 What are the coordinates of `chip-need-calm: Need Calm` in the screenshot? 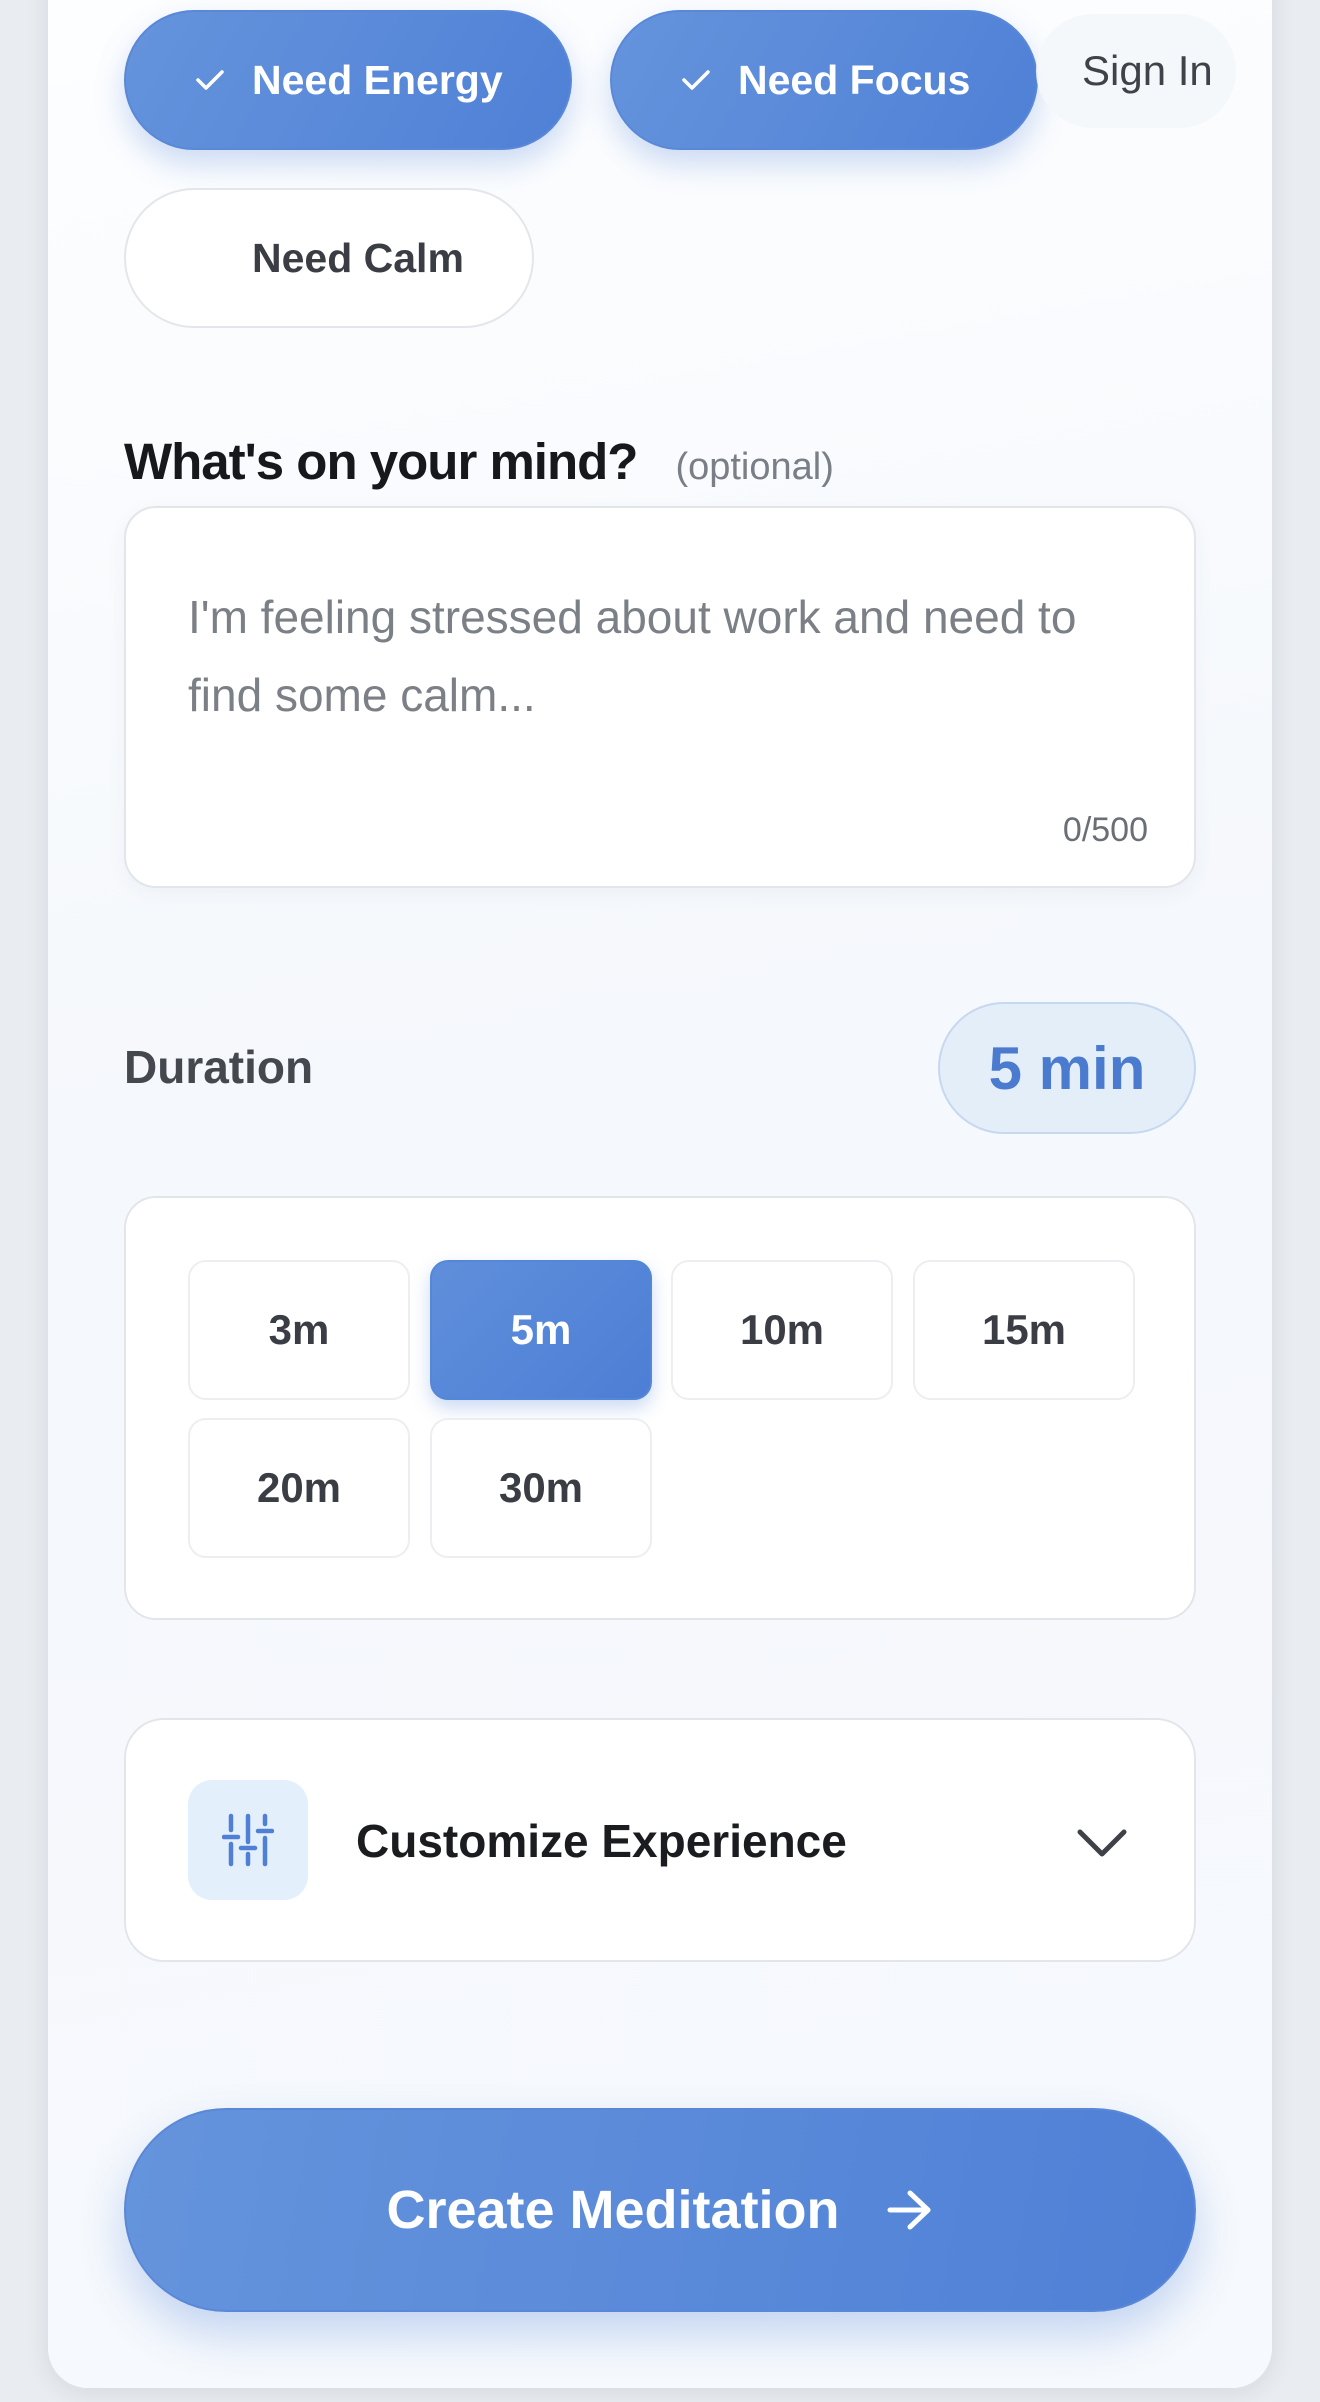 It's located at (329, 258).